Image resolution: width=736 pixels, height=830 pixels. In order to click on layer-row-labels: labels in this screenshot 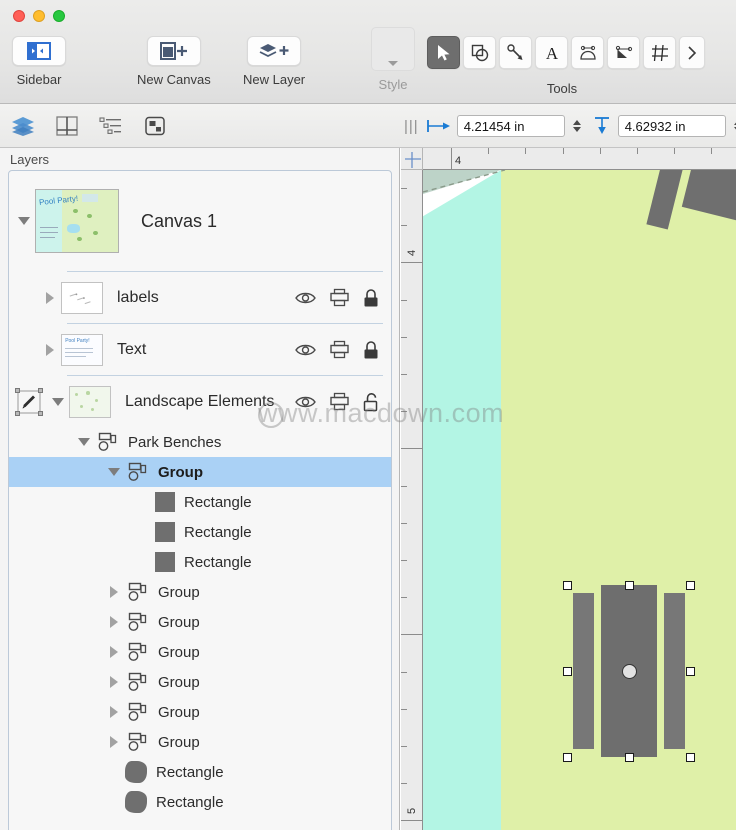, I will do `click(200, 297)`.